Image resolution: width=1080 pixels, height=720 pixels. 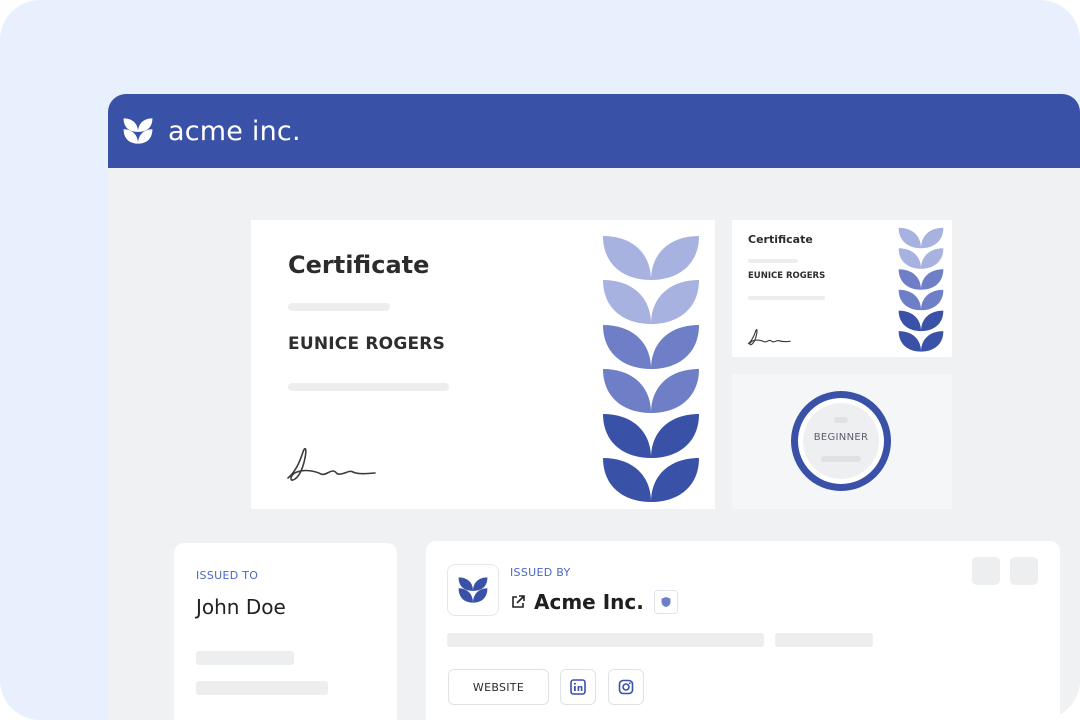 What do you see at coordinates (665, 602) in the screenshot?
I see `verified-shield-icon` at bounding box center [665, 602].